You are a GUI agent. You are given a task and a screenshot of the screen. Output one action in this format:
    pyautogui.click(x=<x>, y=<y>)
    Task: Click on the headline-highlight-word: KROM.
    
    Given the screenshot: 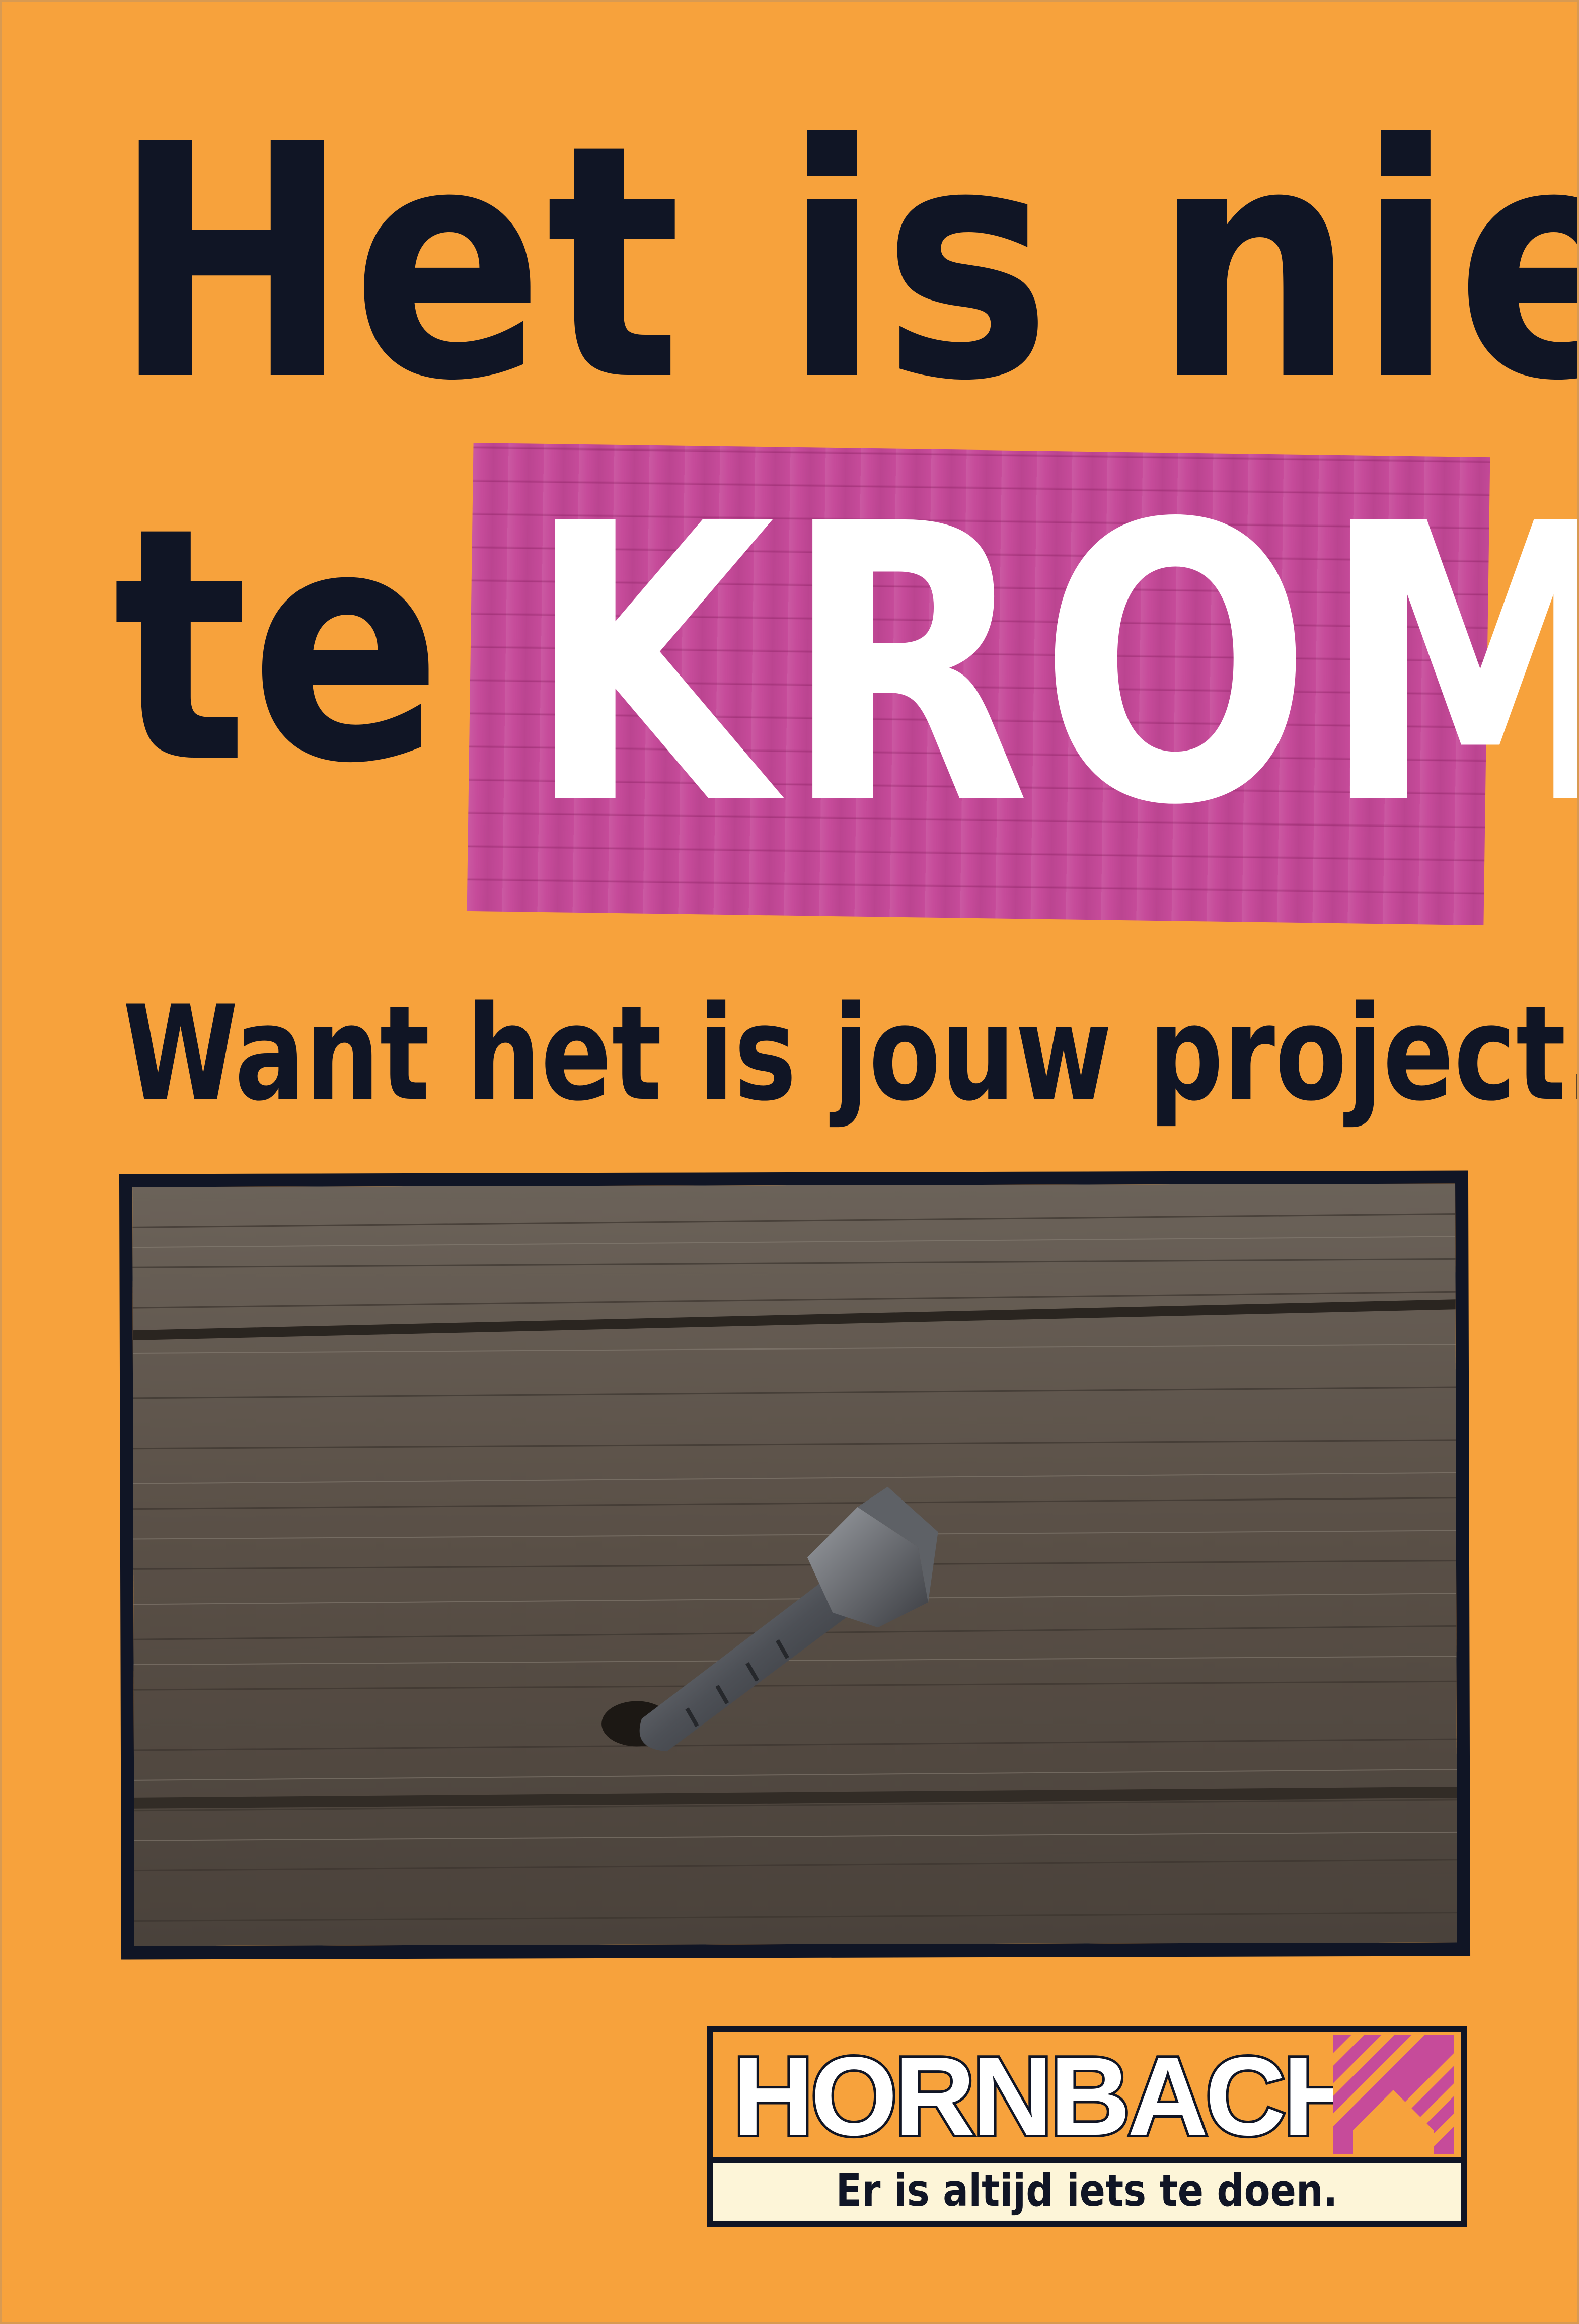 What is the action you would take?
    pyautogui.click(x=1051, y=667)
    